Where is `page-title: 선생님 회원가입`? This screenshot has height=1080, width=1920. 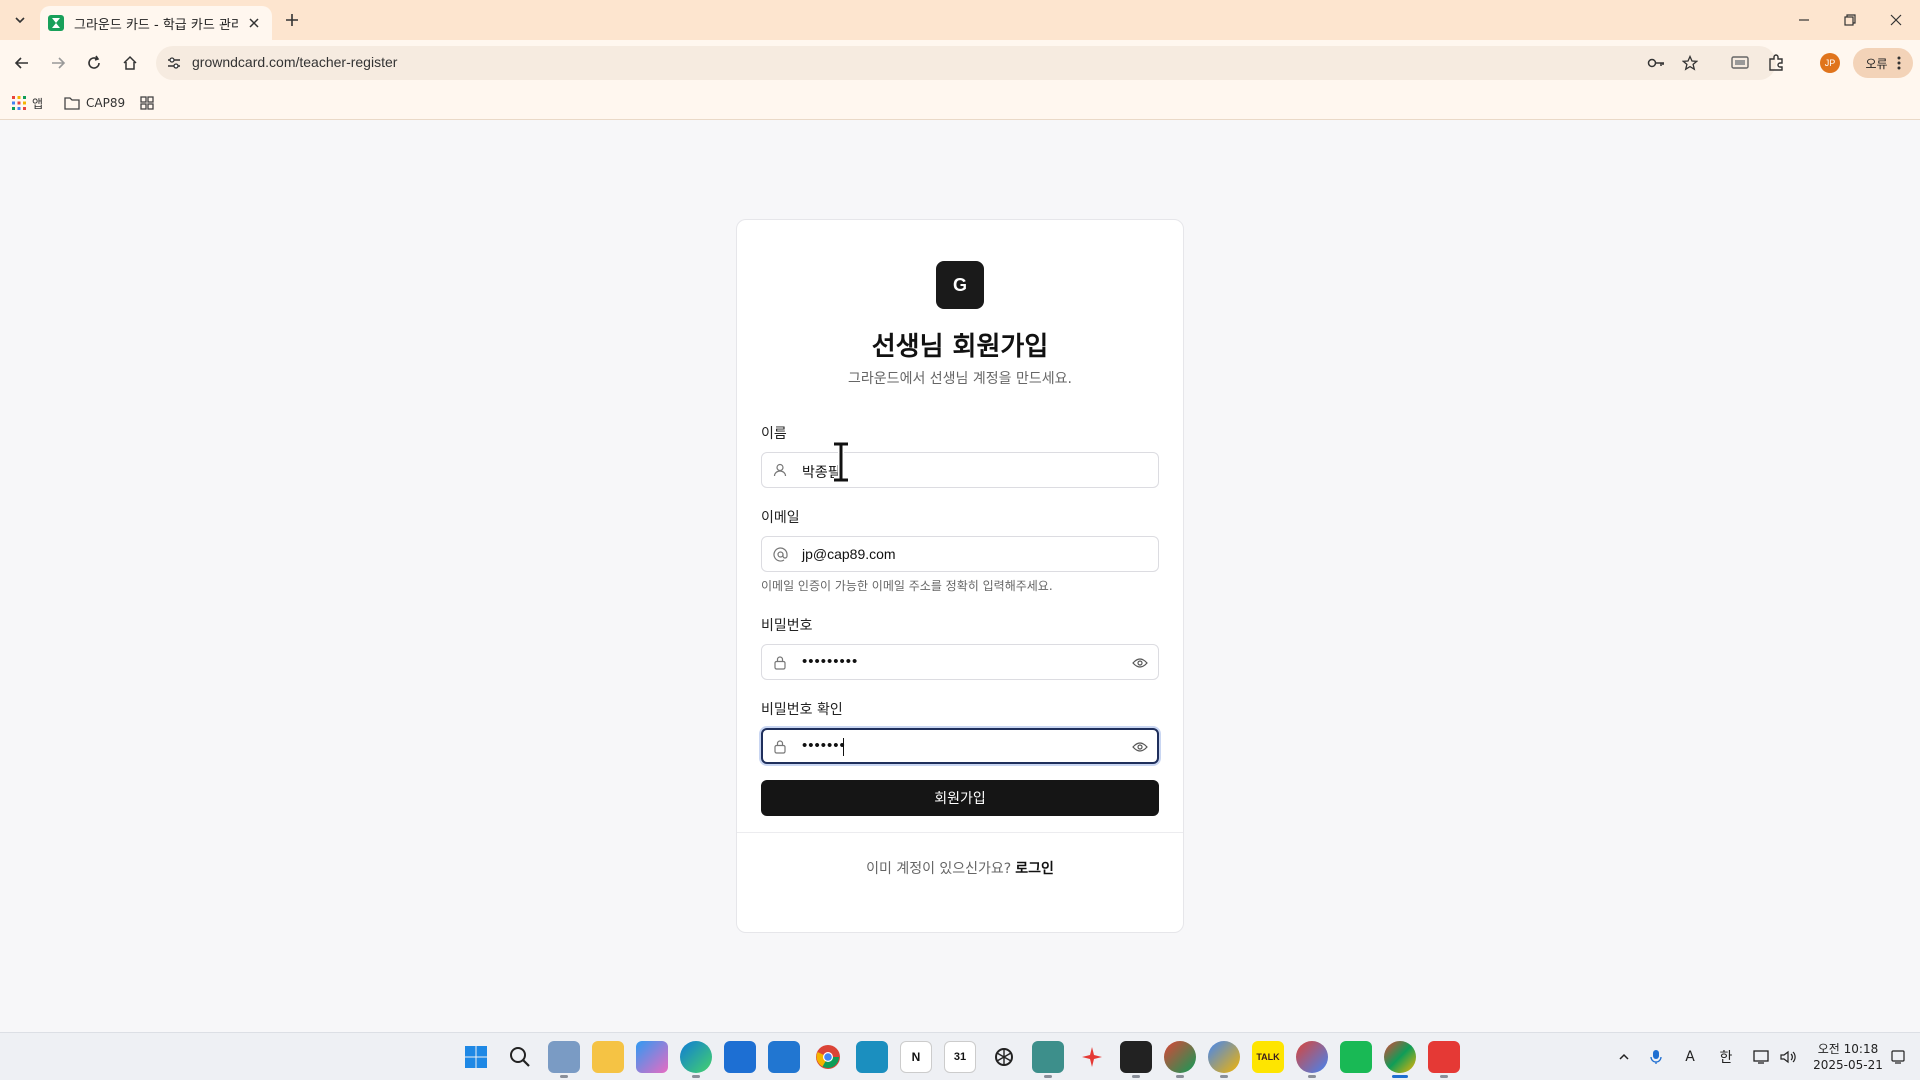 page-title: 선생님 회원가입 is located at coordinates (960, 347).